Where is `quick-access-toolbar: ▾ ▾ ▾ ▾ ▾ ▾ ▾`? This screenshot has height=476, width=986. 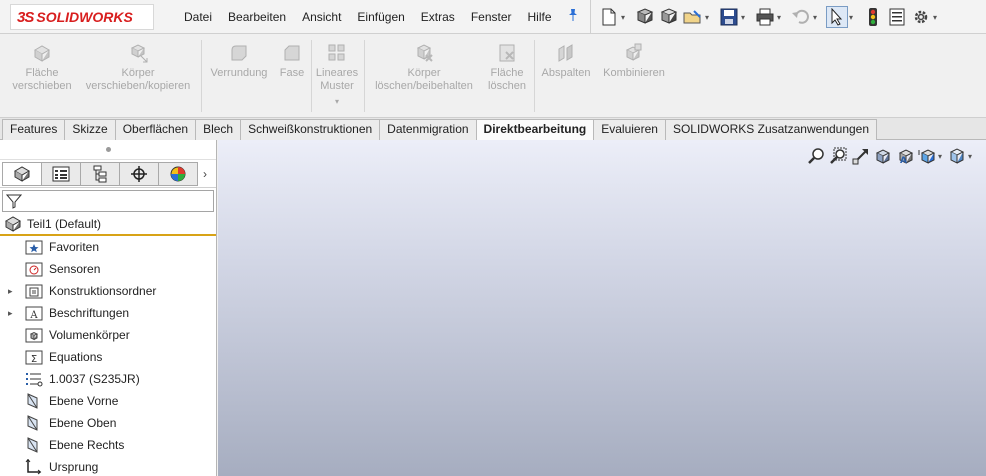 quick-access-toolbar: ▾ ▾ ▾ ▾ ▾ ▾ ▾ is located at coordinates (767, 17).